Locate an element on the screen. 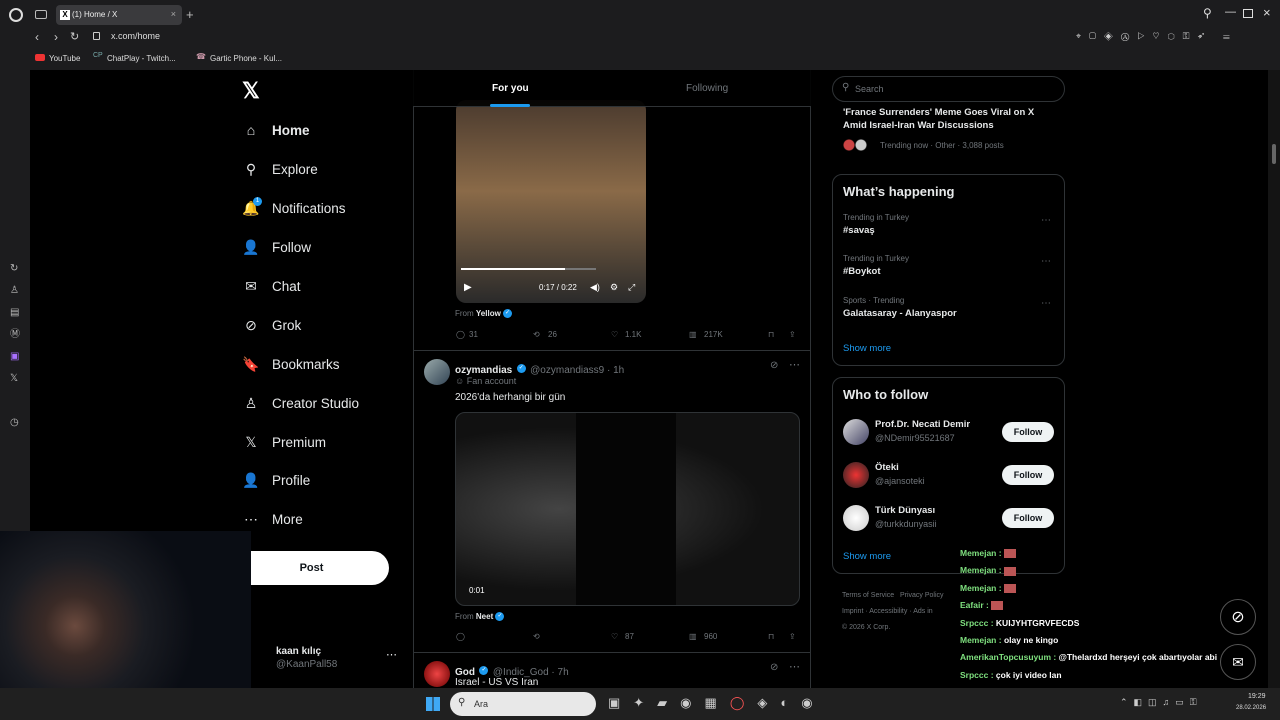 Image resolution: width=1280 pixels, height=720 pixels. x-logo-icon: 𝕏 is located at coordinates (251, 91).